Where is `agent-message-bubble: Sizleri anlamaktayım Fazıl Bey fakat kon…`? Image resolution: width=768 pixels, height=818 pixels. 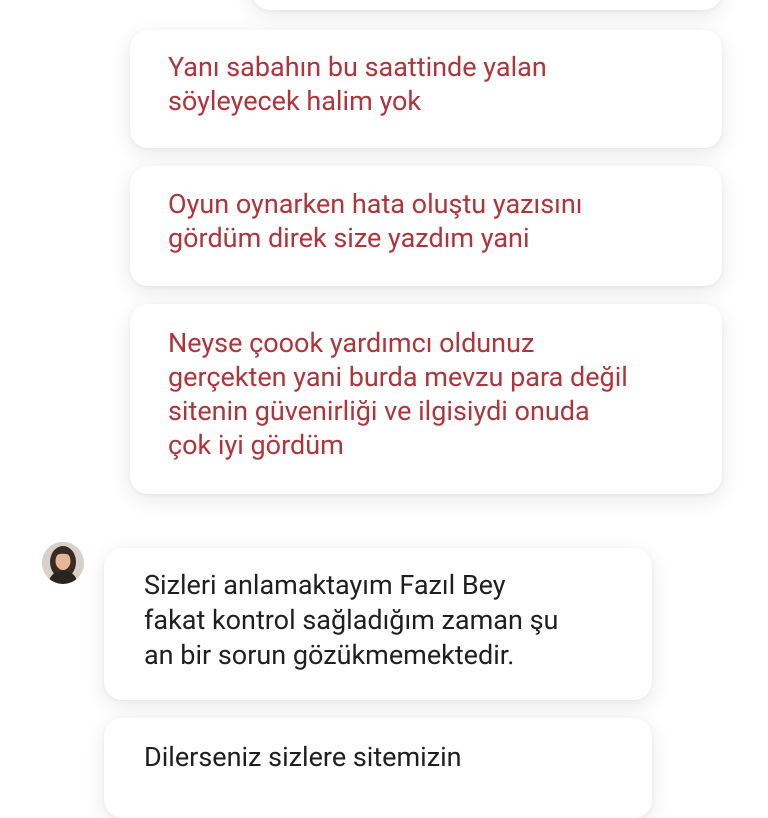 agent-message-bubble: Sizleri anlamaktayım Fazıl Bey fakat kon… is located at coordinates (378, 624).